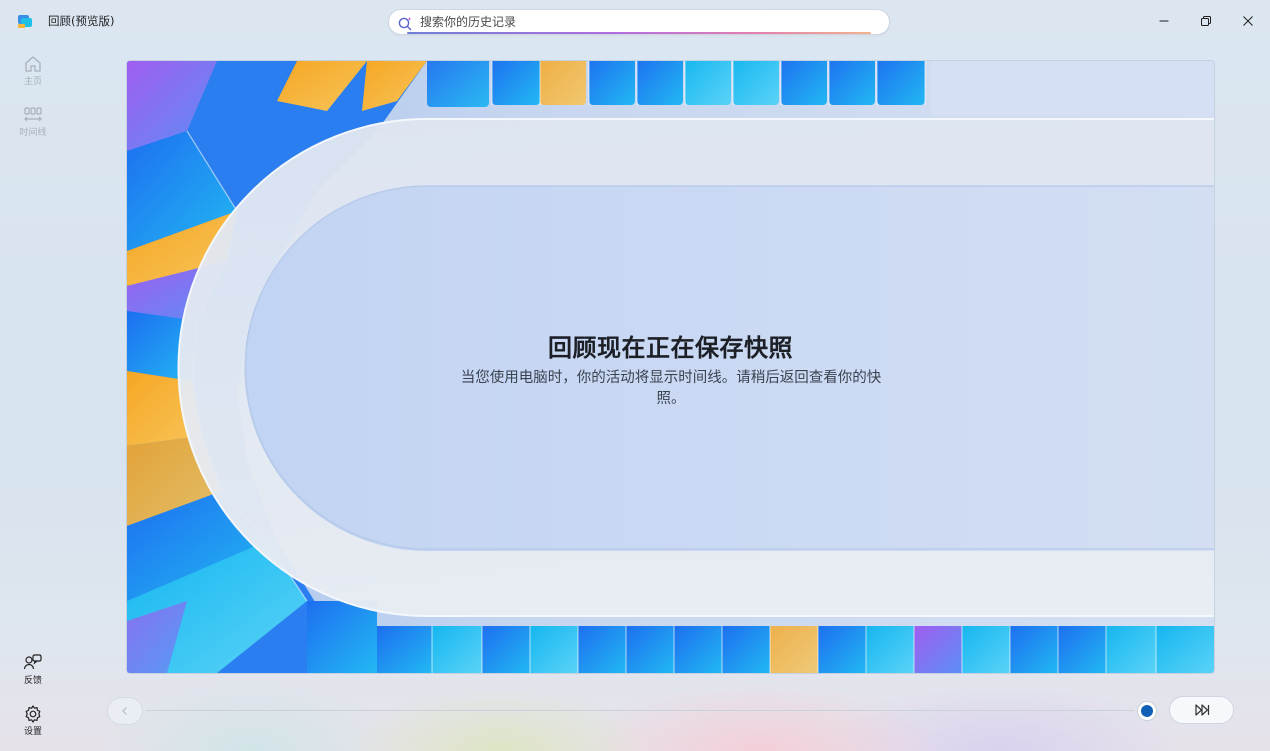 The height and width of the screenshot is (751, 1270). I want to click on chevron-left-icon, so click(124, 711).